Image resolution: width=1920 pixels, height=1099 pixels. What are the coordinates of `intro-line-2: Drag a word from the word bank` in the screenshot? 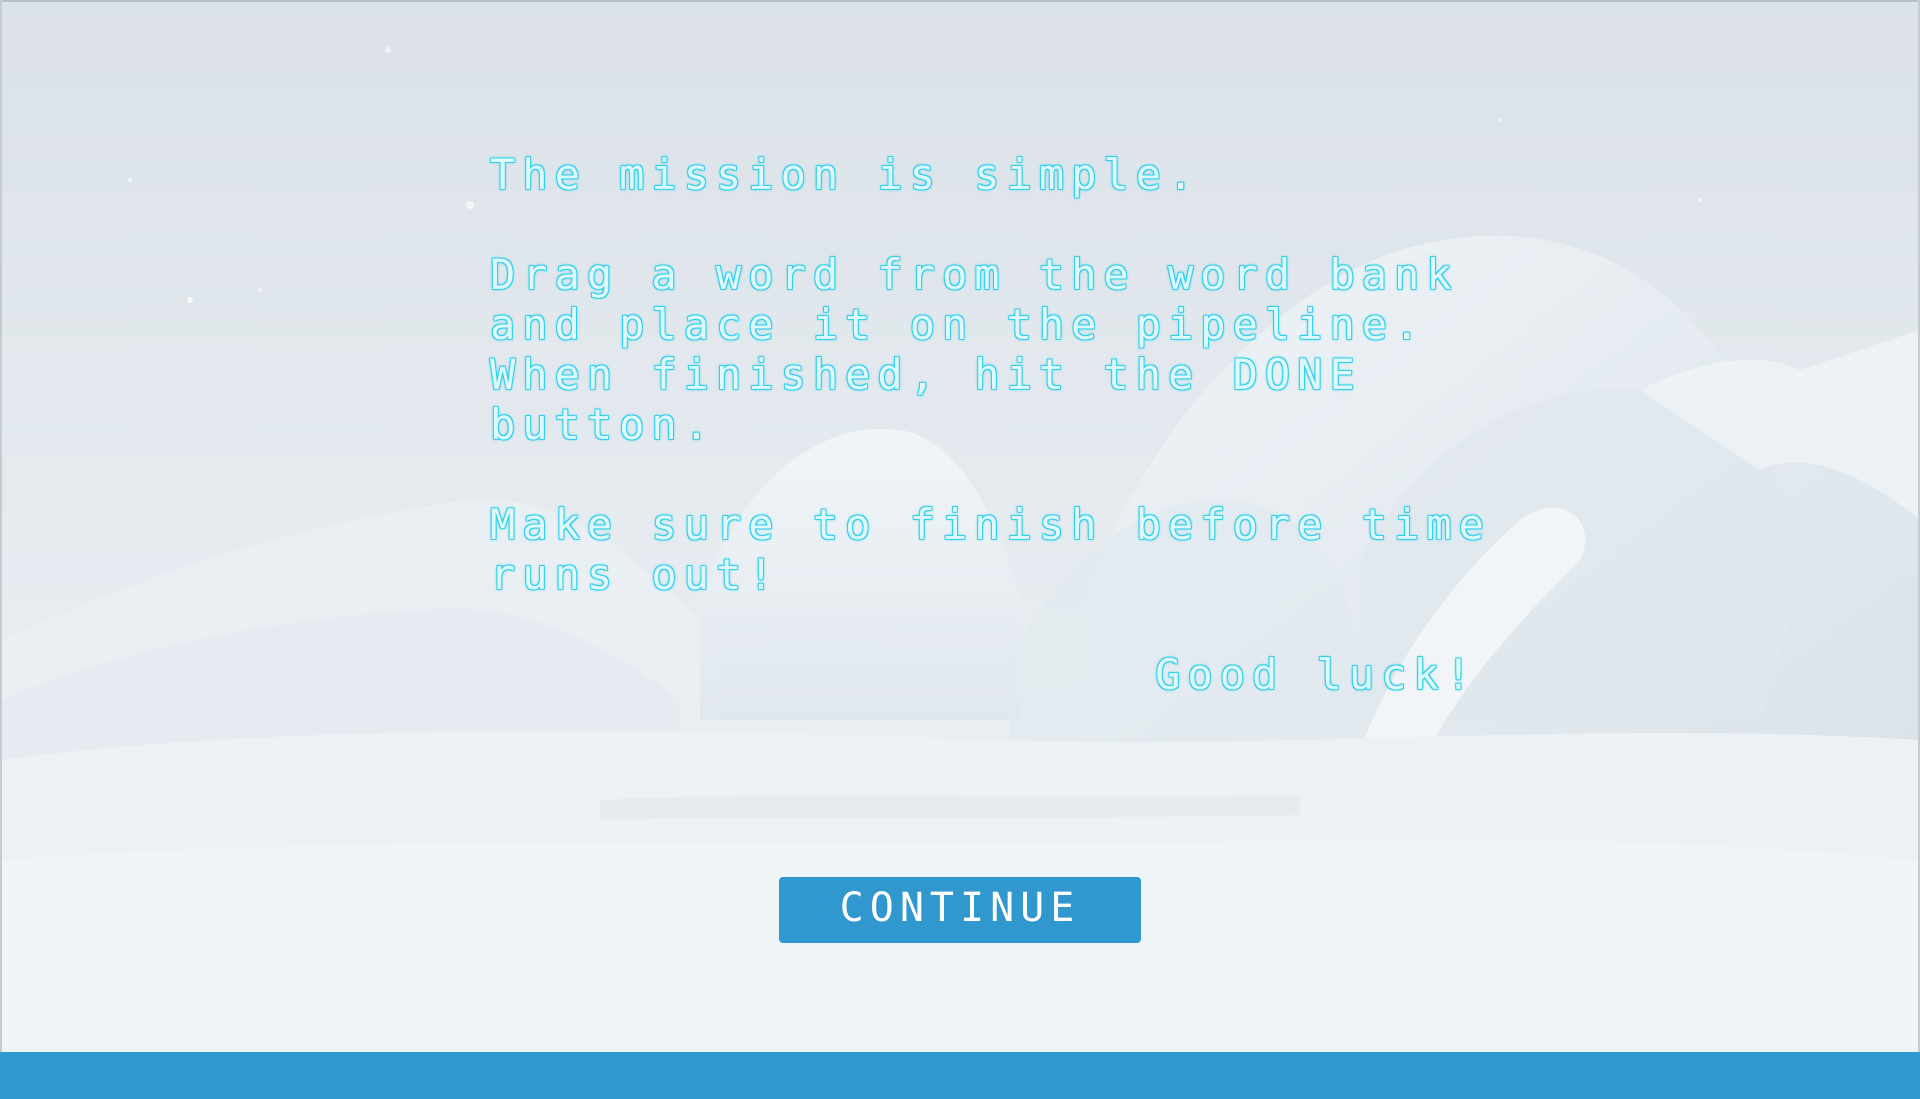 It's located at (974, 274).